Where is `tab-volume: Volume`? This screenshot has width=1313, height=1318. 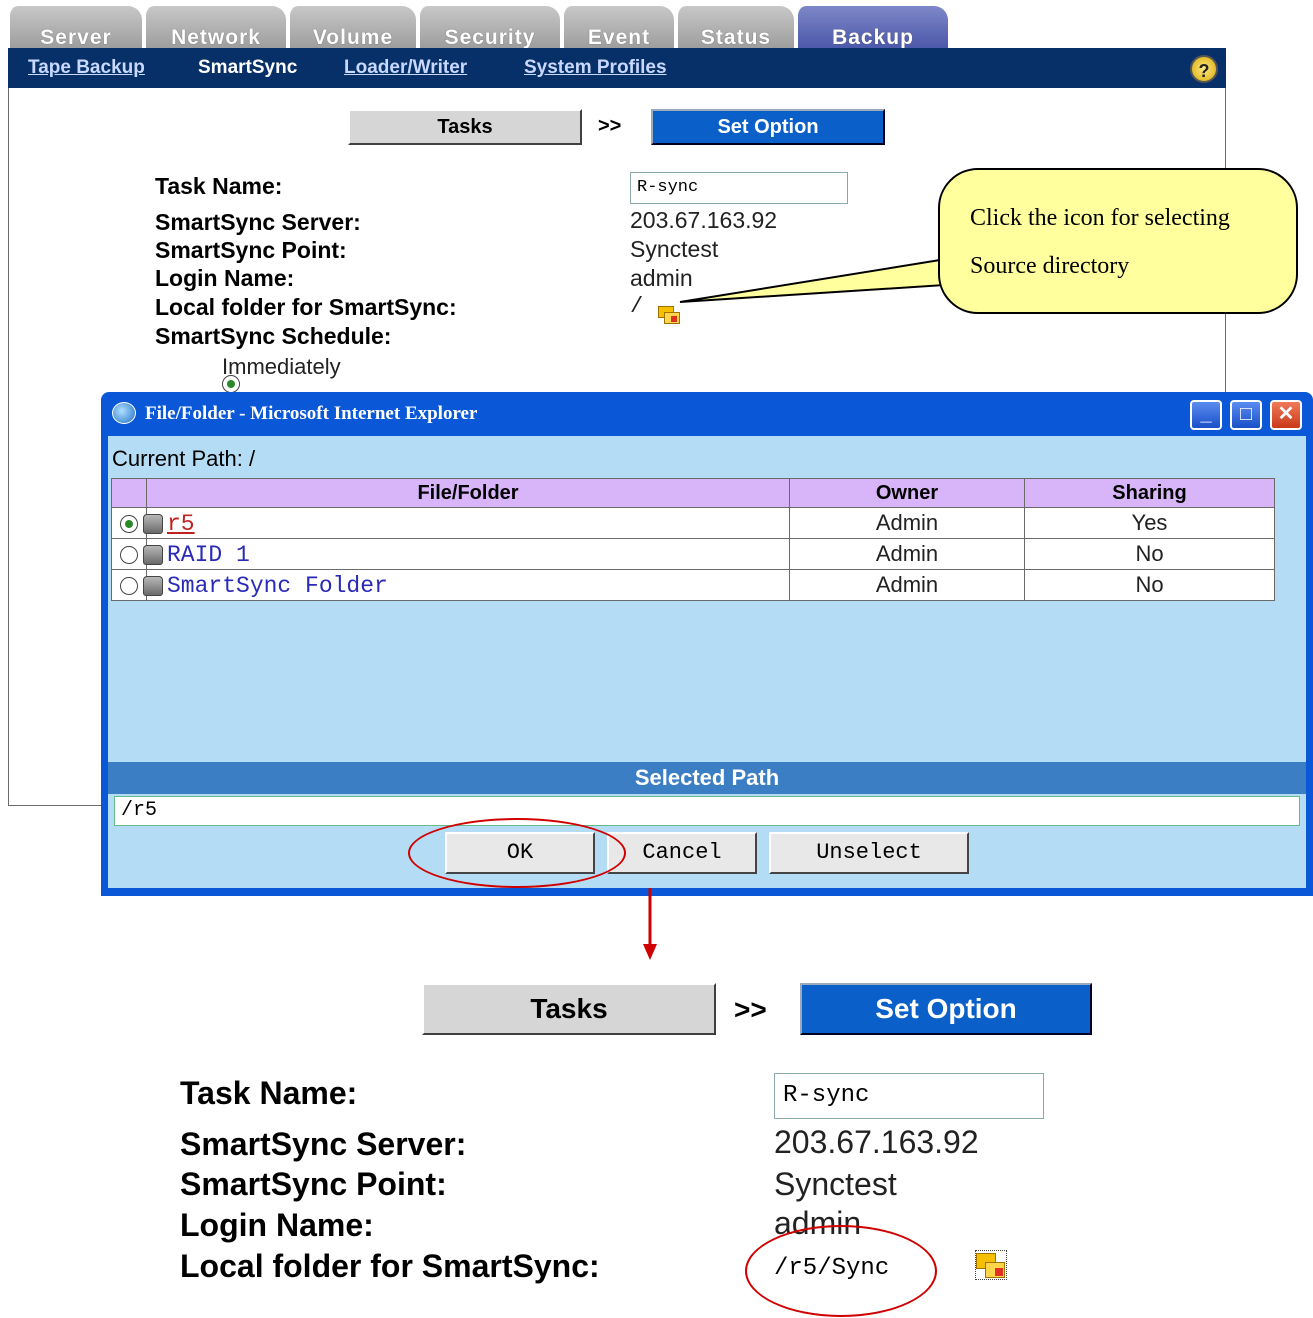 tab-volume: Volume is located at coordinates (352, 28).